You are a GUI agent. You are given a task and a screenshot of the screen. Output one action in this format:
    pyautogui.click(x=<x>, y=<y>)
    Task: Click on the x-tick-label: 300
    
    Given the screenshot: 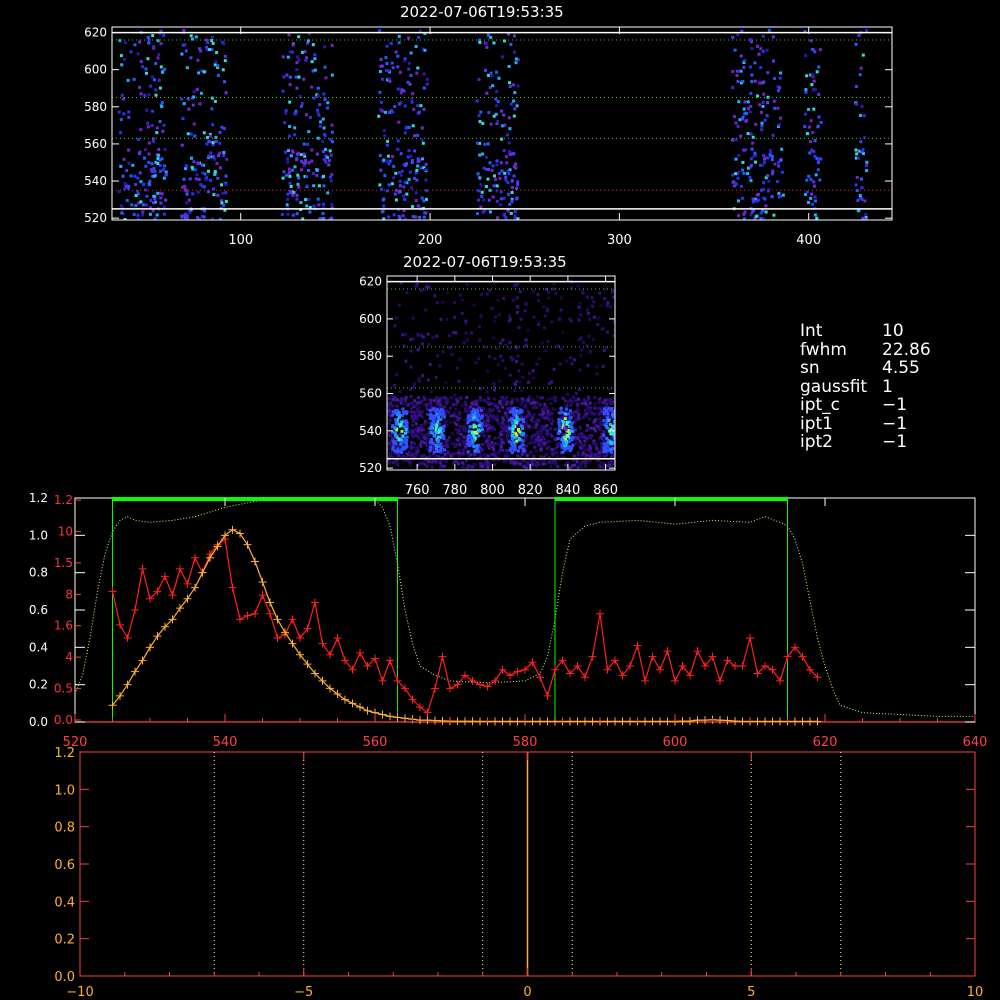 What is the action you would take?
    pyautogui.click(x=619, y=240)
    